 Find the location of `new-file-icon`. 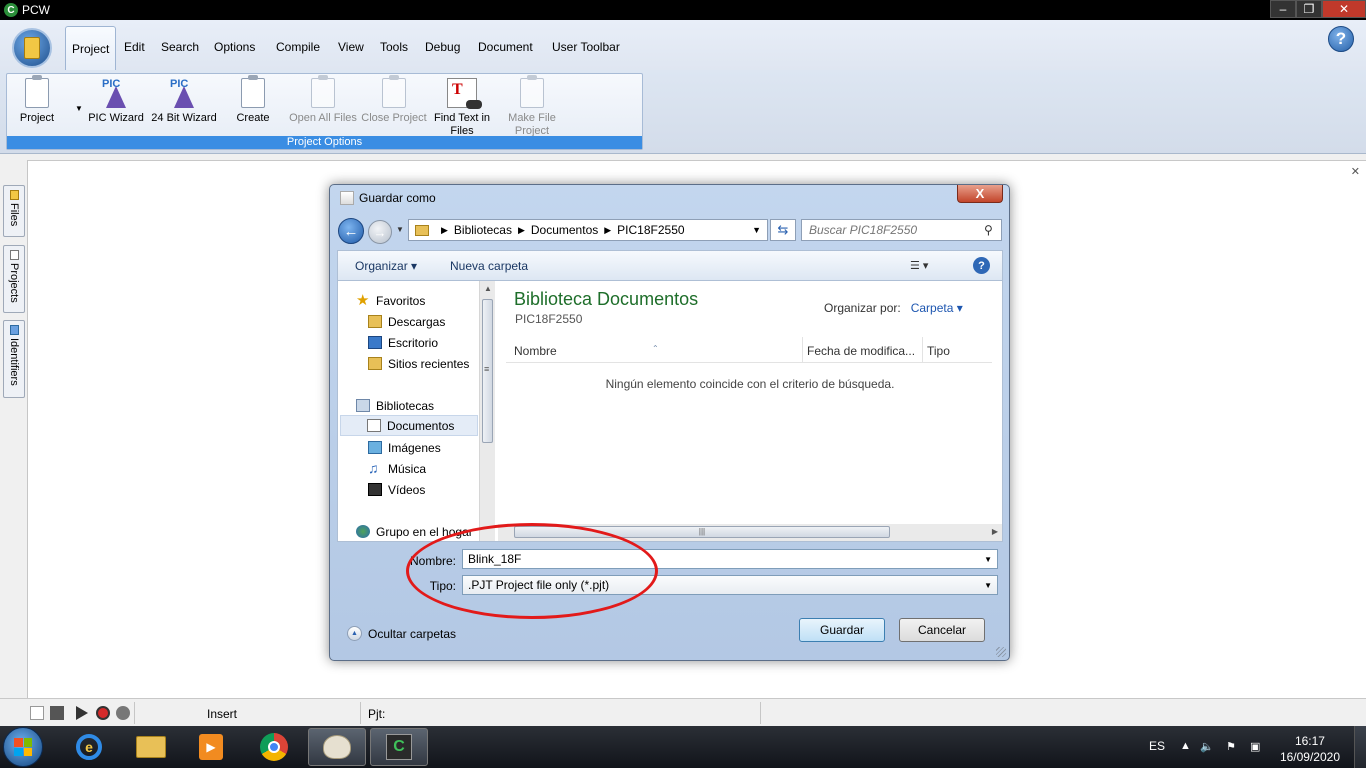

new-file-icon is located at coordinates (37, 713).